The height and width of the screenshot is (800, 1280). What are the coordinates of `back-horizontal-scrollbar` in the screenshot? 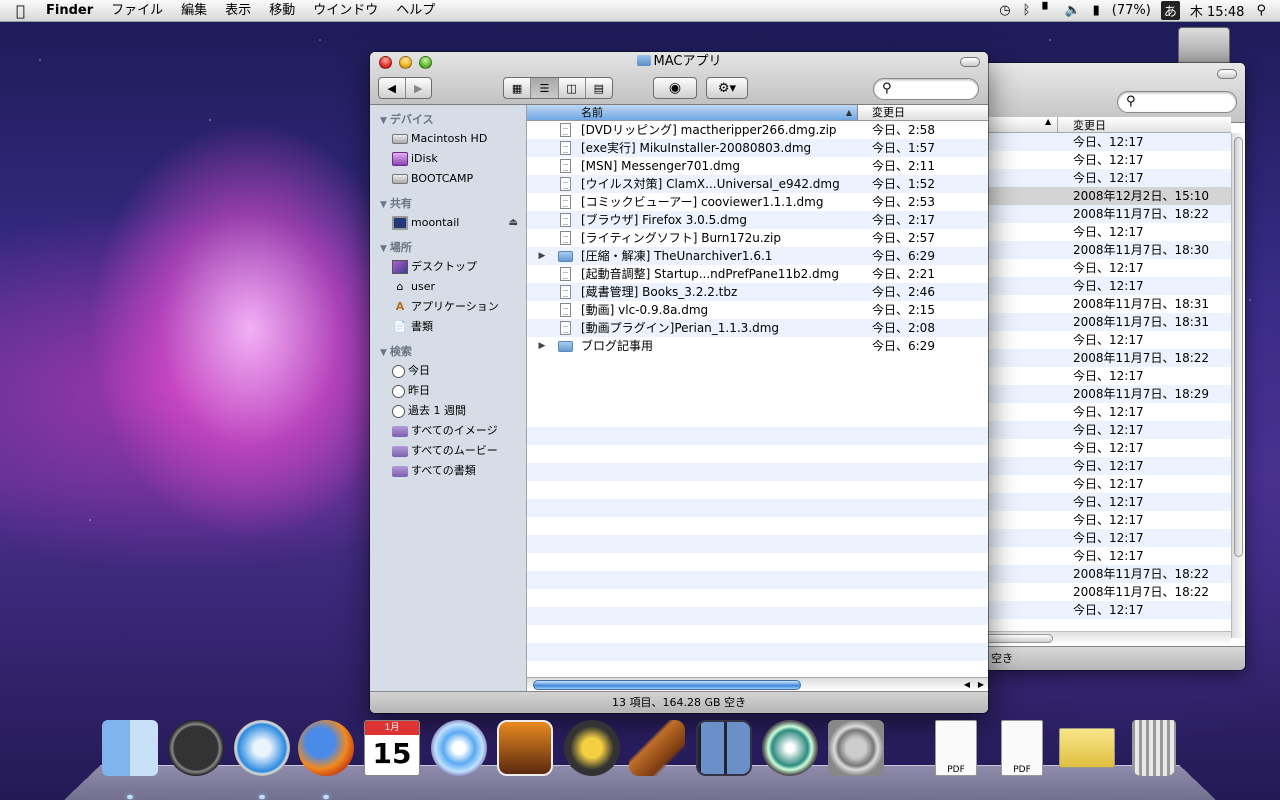 It's located at (1108, 638).